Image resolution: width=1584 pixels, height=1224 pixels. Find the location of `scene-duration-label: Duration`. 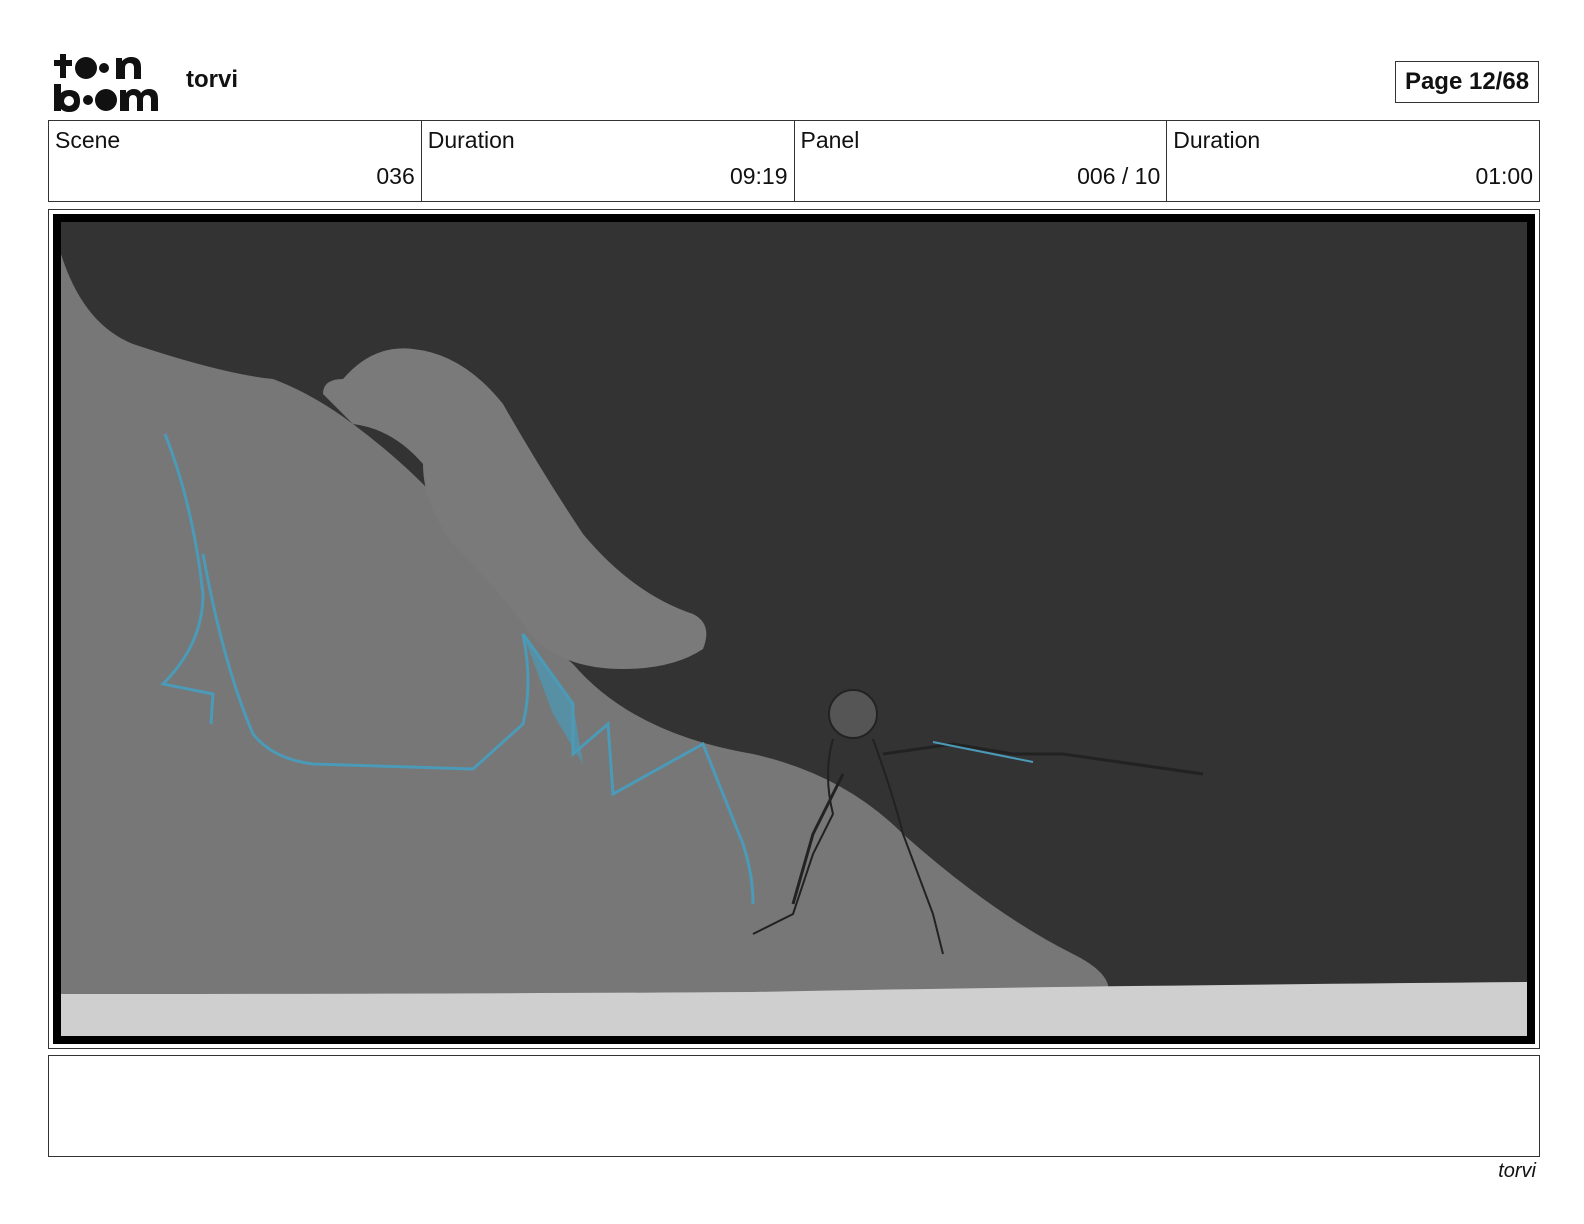

scene-duration-label: Duration is located at coordinates (471, 140).